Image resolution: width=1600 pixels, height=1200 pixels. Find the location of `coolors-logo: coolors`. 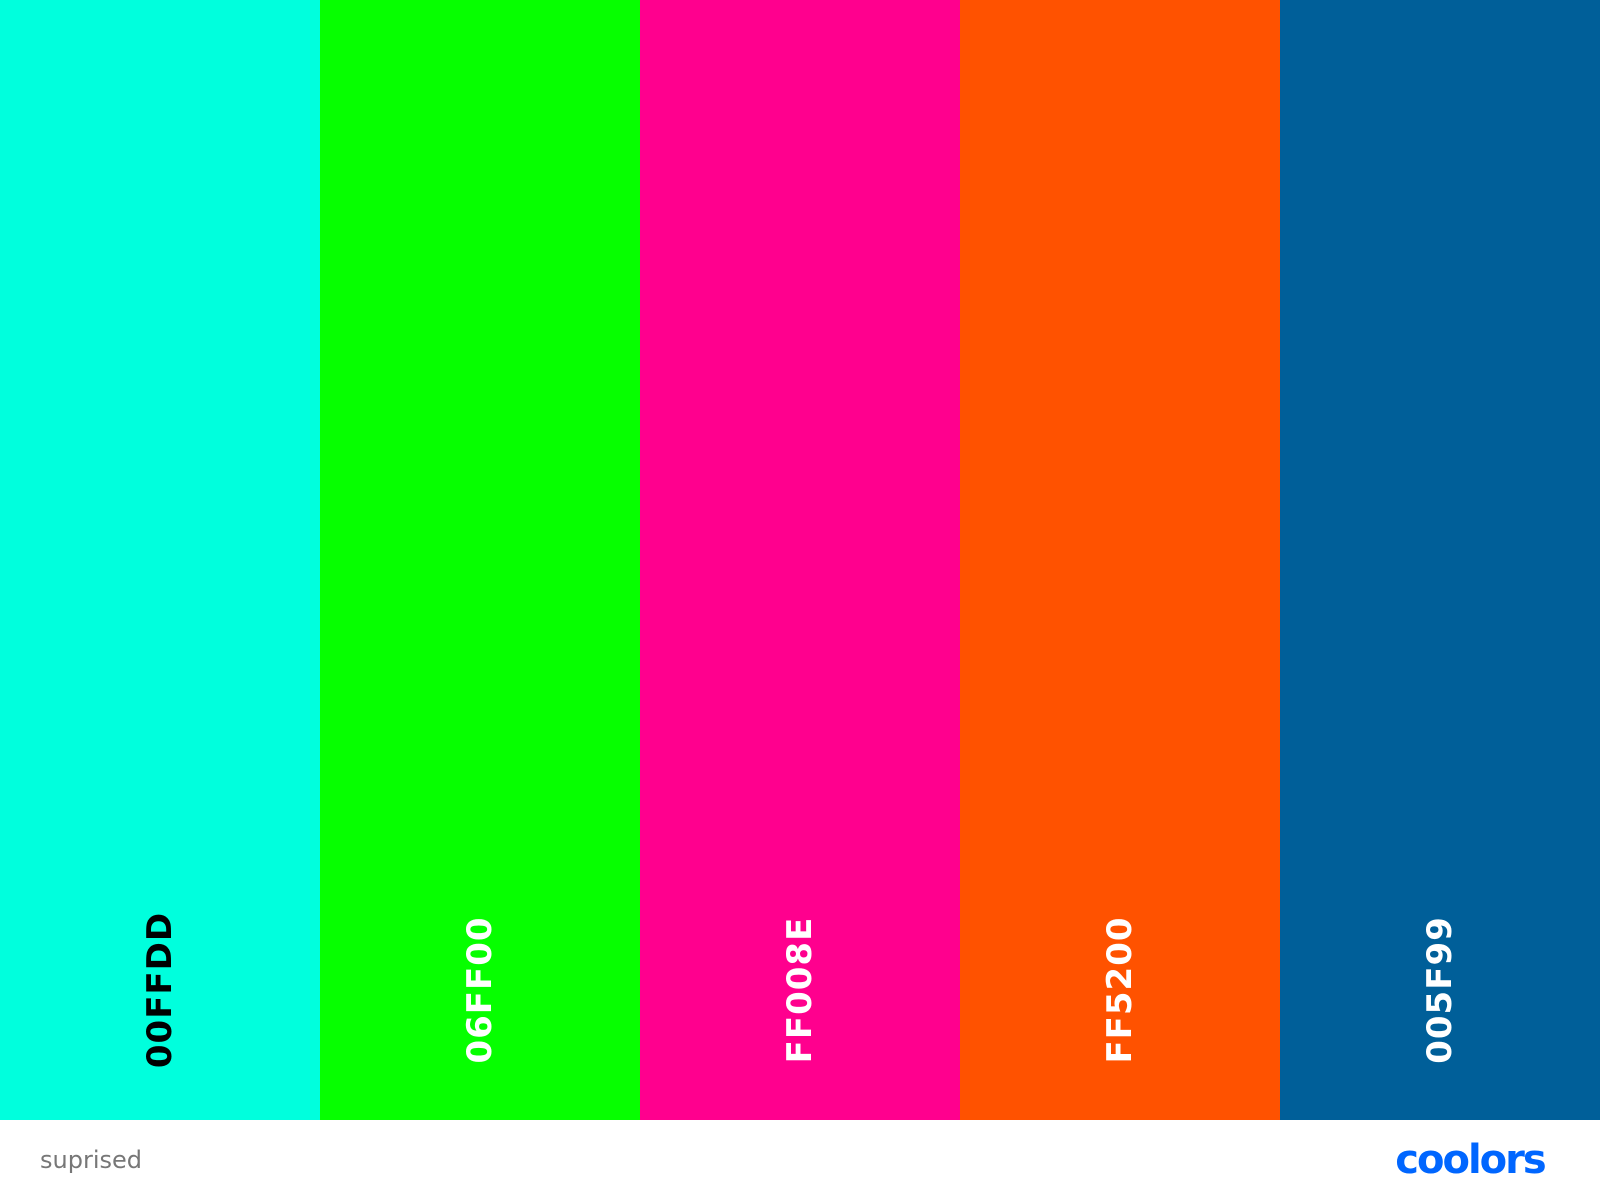

coolors-logo: coolors is located at coordinates (1470, 1160).